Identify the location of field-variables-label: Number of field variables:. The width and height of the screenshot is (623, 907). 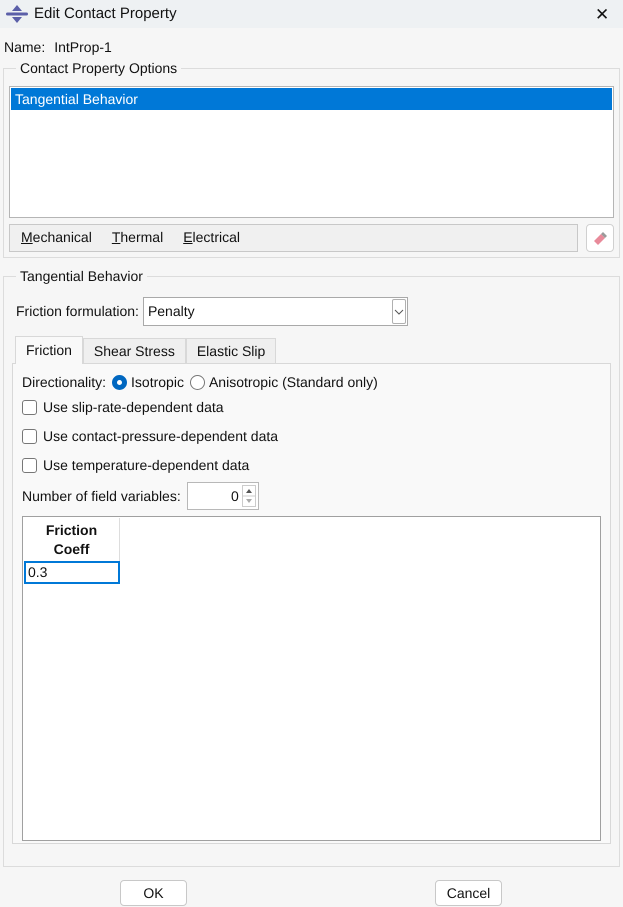
(101, 496).